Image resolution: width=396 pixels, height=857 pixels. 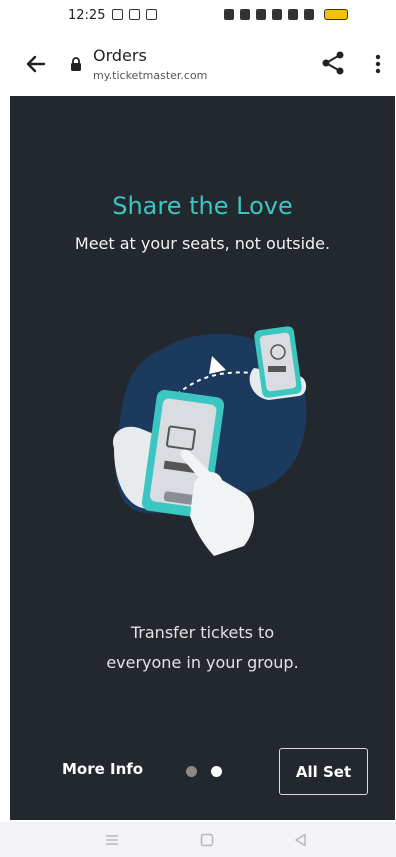 I want to click on back-arrow-icon, so click(x=36, y=64).